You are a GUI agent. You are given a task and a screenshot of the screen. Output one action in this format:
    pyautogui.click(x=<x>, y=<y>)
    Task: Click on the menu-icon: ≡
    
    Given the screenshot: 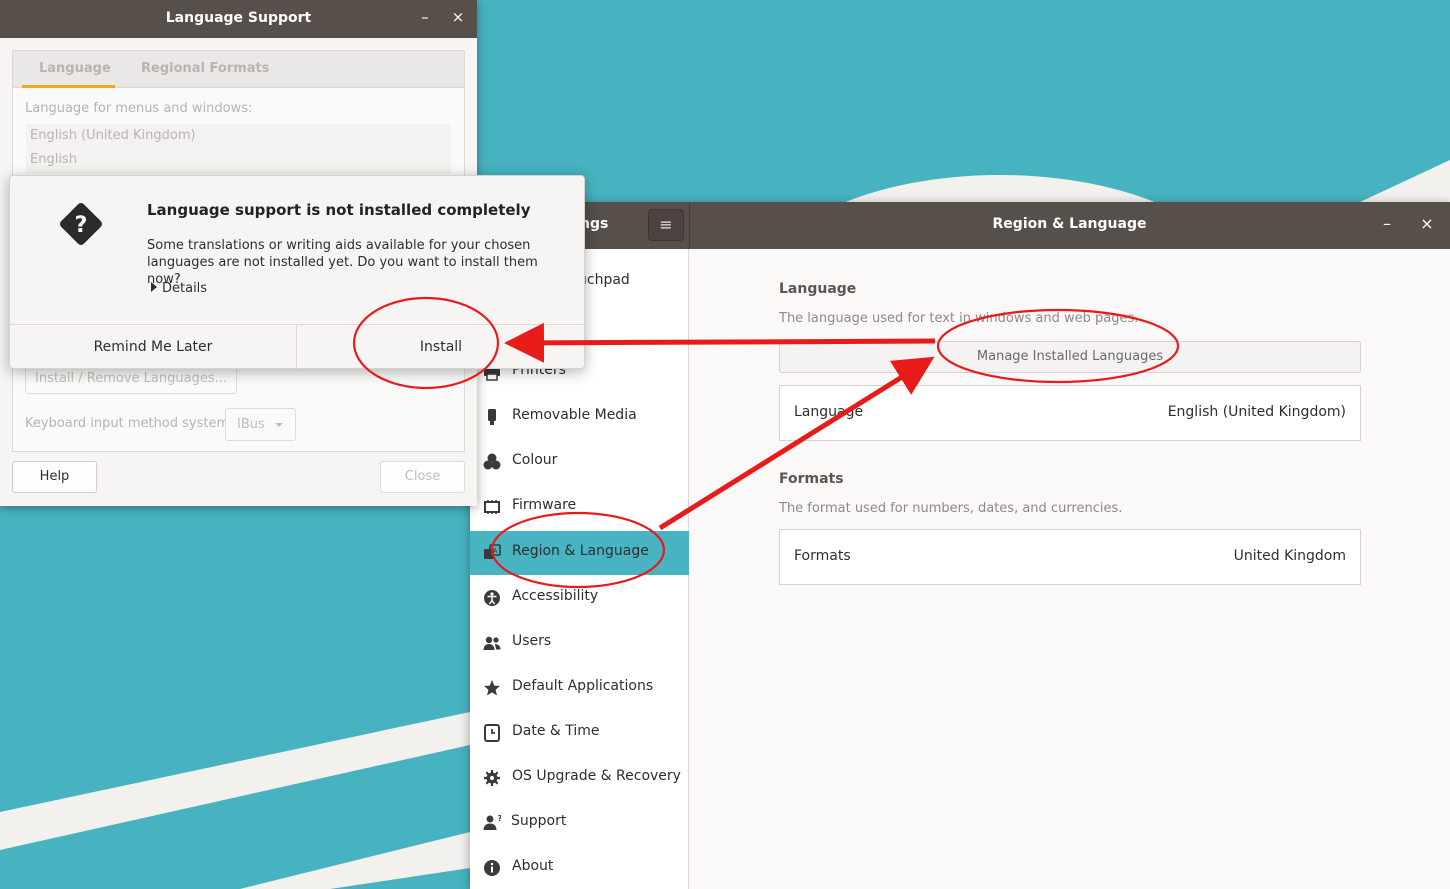 What is the action you would take?
    pyautogui.click(x=666, y=224)
    